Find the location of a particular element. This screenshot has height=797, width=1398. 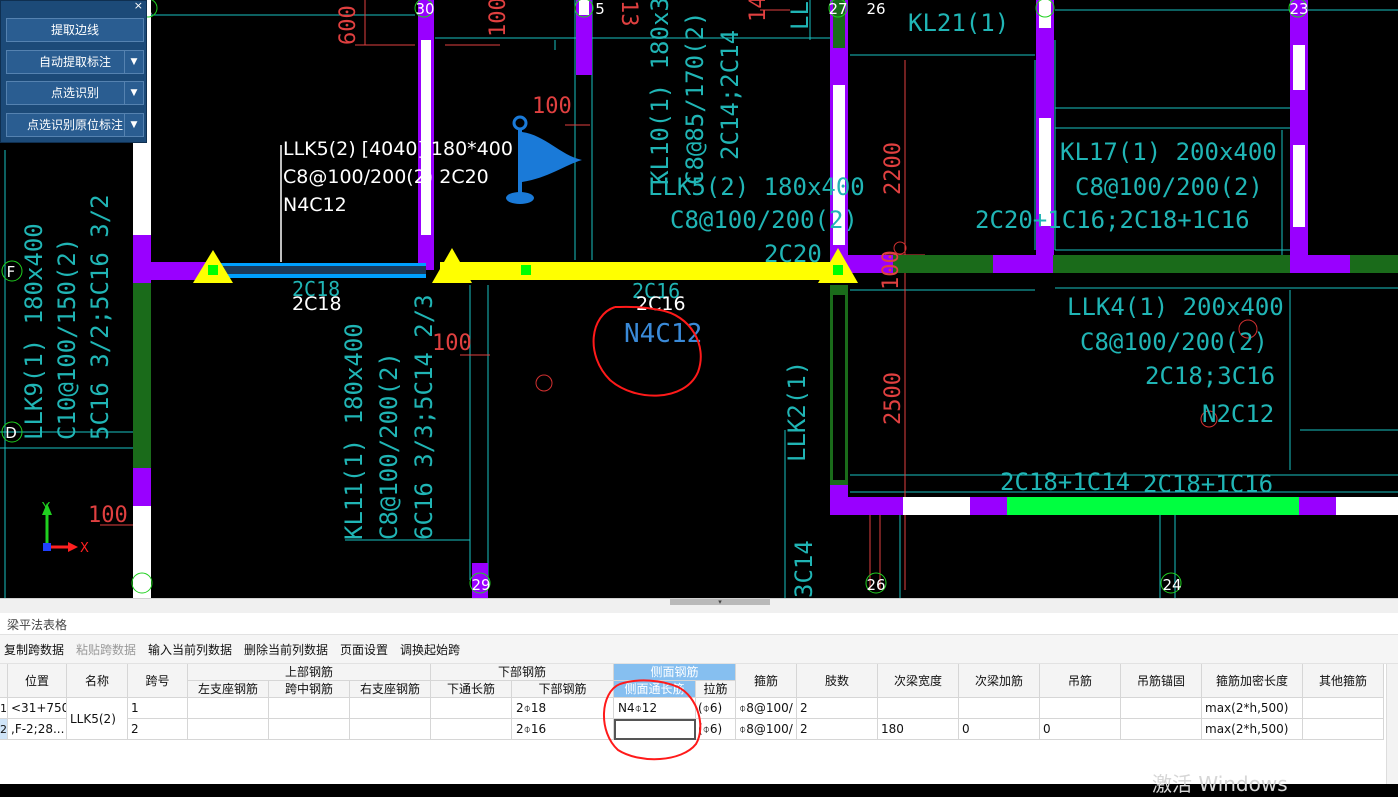

header-hanger: 吊筋 is located at coordinates (1080, 681).